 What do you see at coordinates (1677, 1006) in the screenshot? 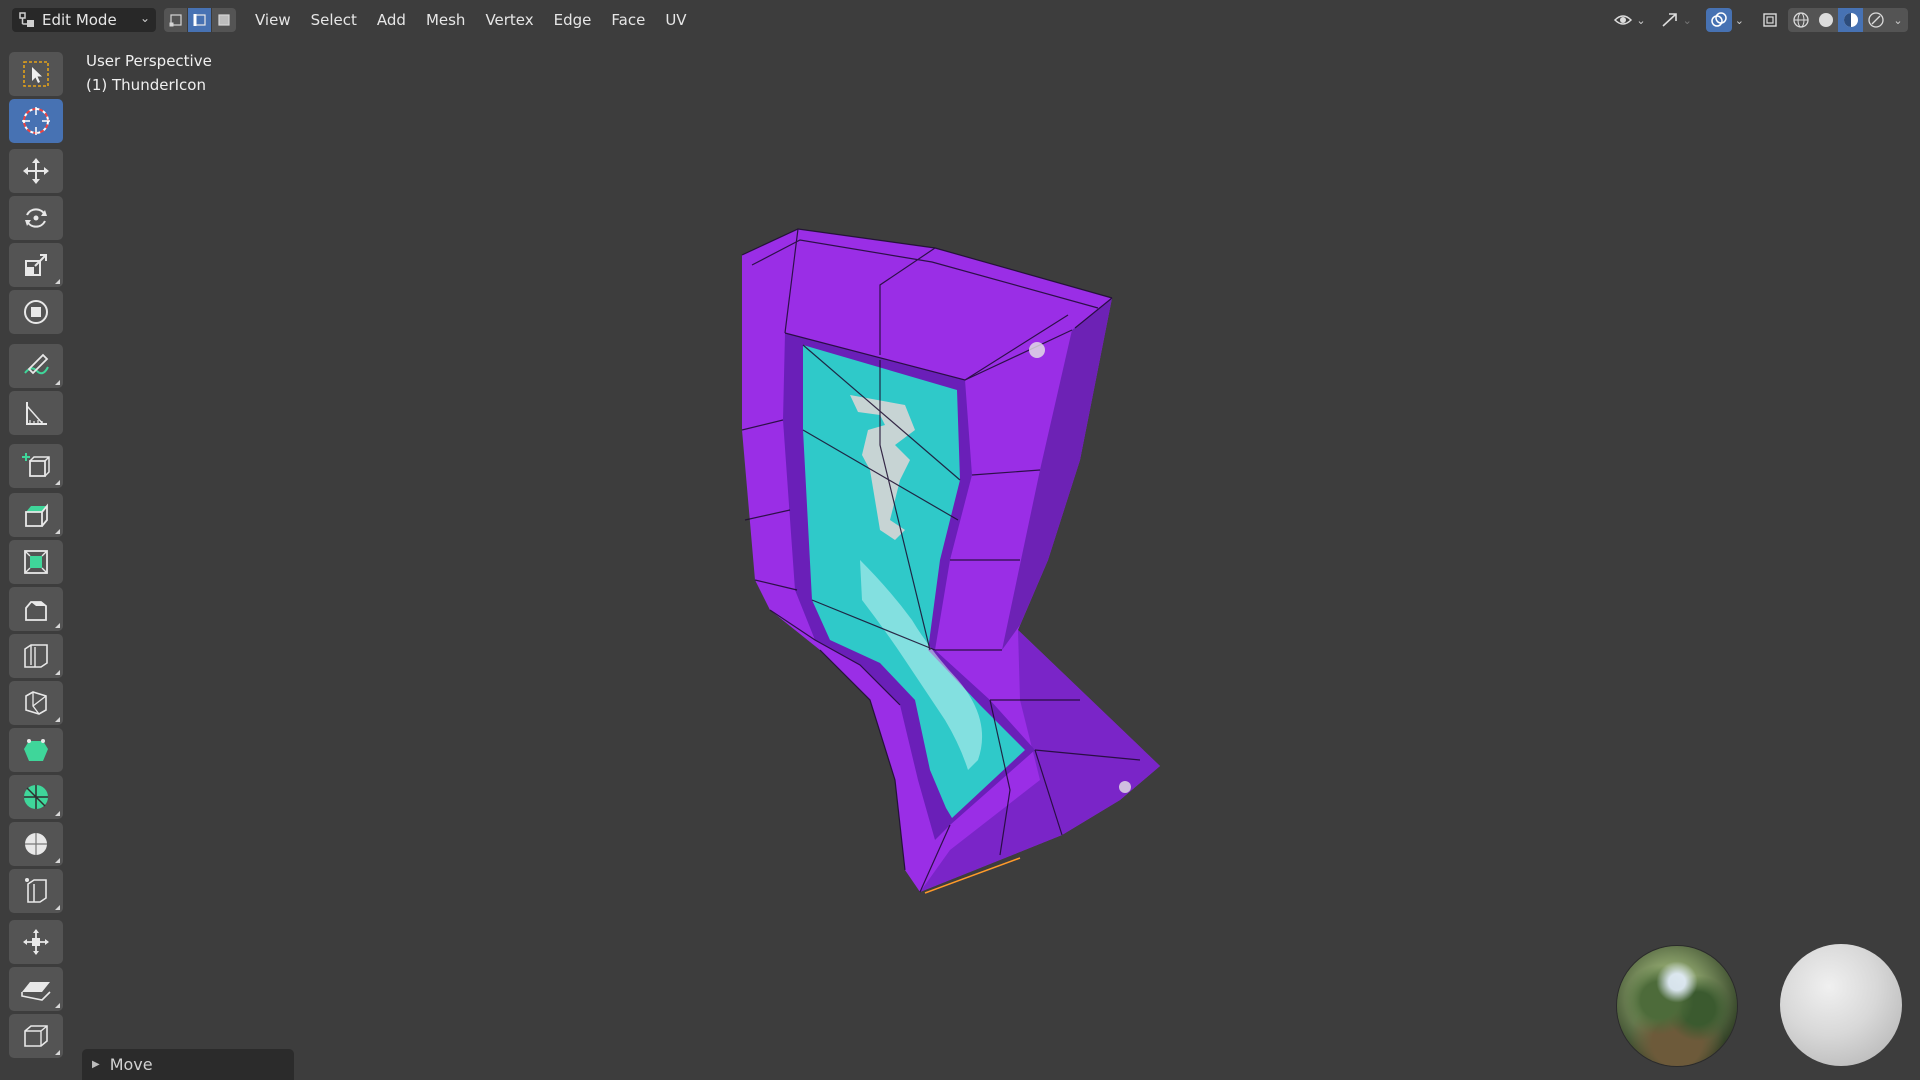
I see `hdri-preview-sphere` at bounding box center [1677, 1006].